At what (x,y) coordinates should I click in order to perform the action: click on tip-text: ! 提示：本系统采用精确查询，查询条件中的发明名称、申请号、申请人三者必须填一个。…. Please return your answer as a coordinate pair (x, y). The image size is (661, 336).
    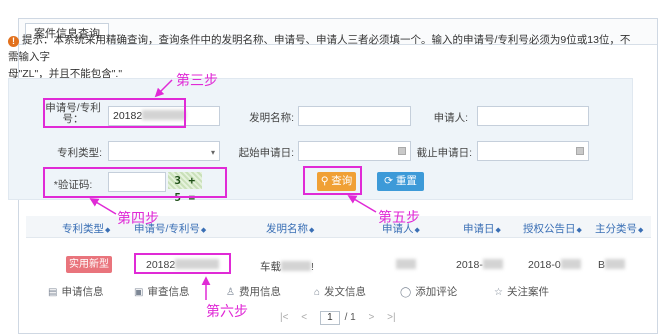
    Looking at the image, I should click on (320, 57).